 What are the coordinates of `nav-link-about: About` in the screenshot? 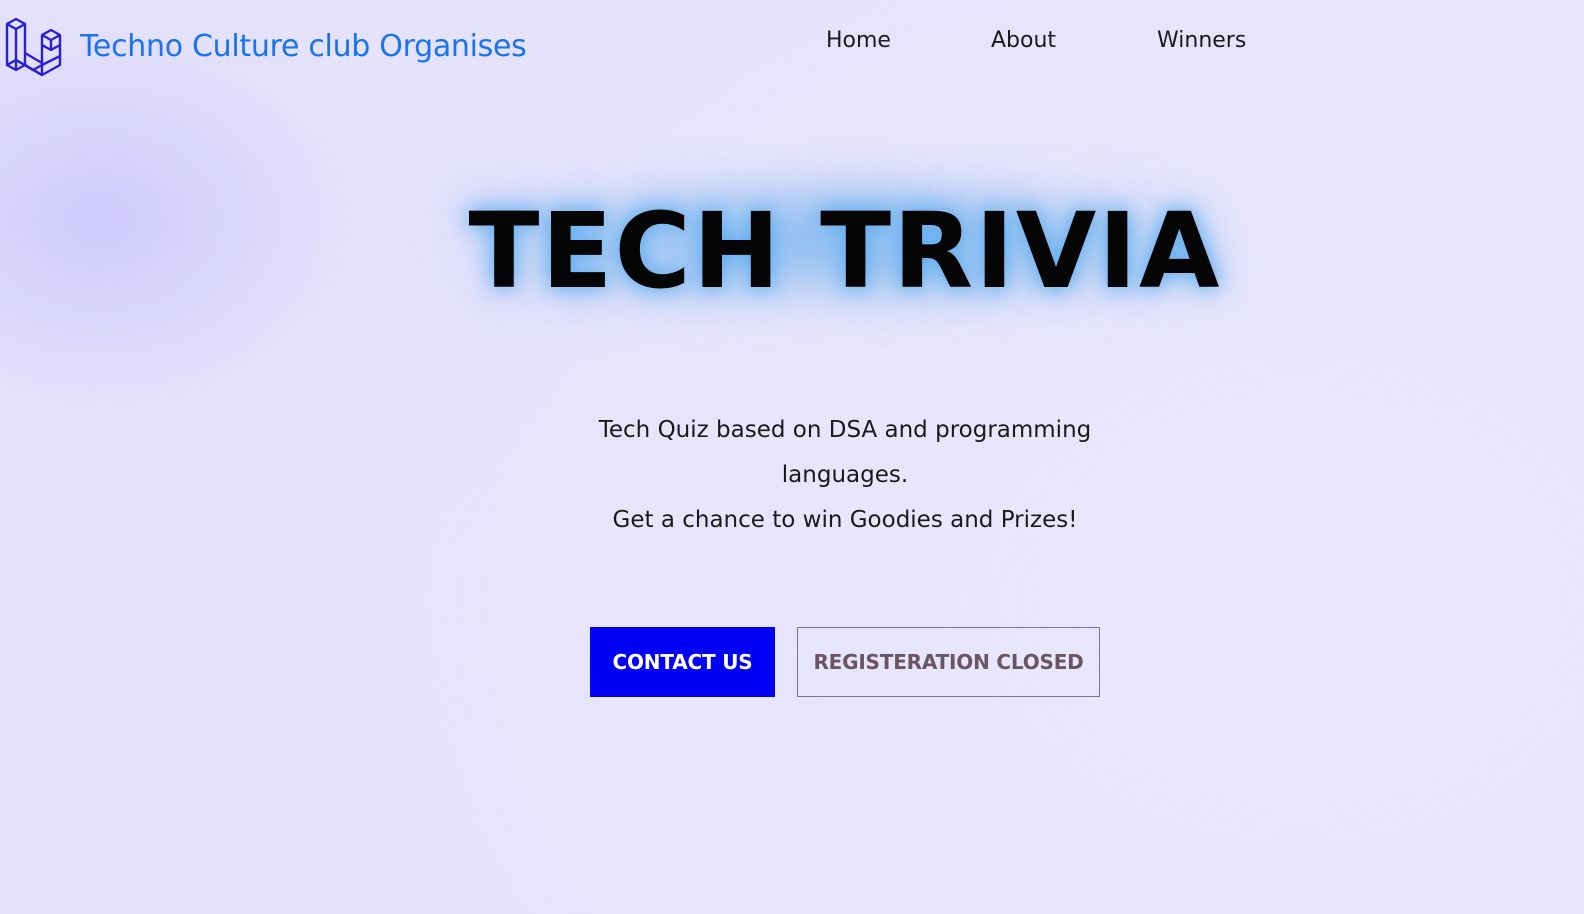 It's located at (1023, 40).